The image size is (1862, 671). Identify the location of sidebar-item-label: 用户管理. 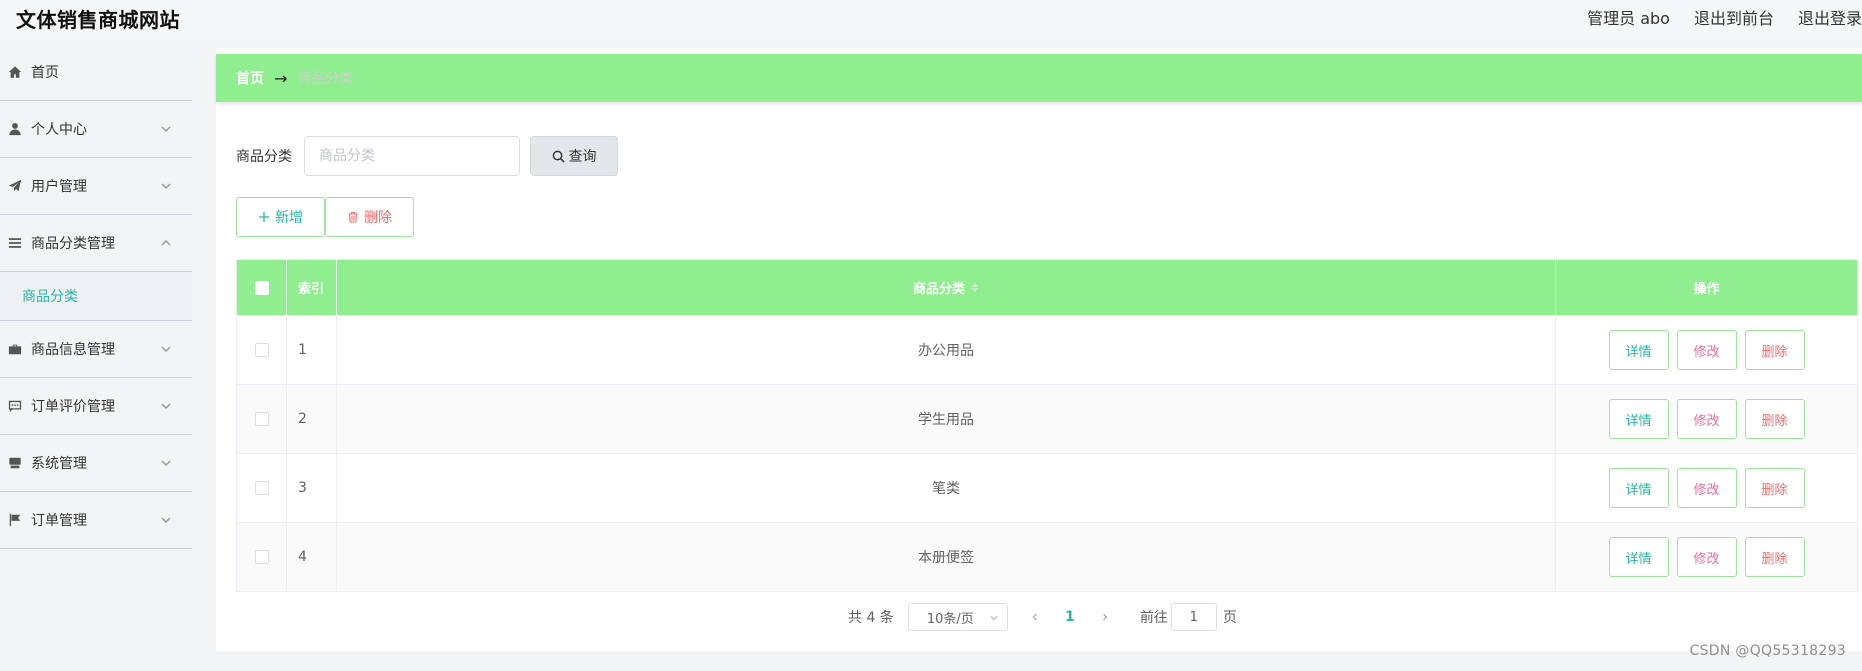
(59, 187).